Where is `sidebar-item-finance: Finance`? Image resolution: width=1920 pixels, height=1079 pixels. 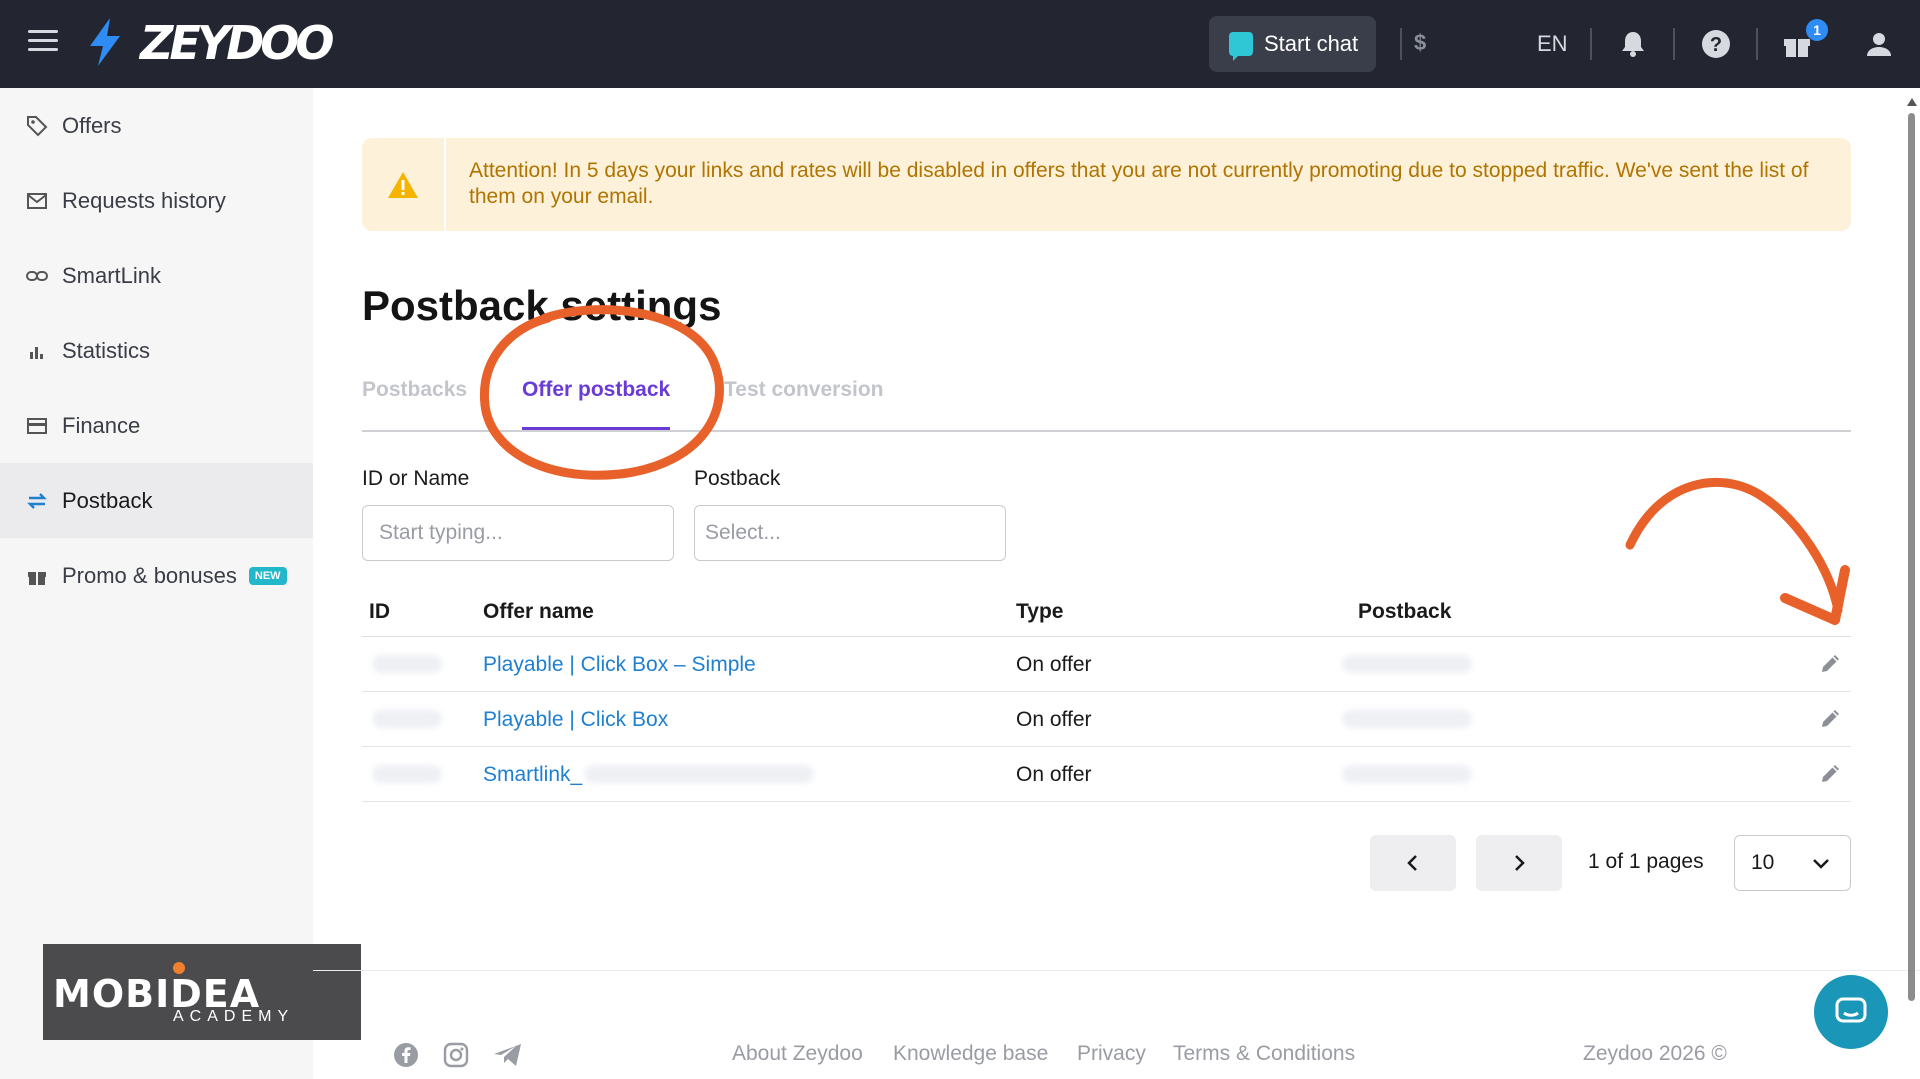
sidebar-item-finance: Finance is located at coordinates (156, 425).